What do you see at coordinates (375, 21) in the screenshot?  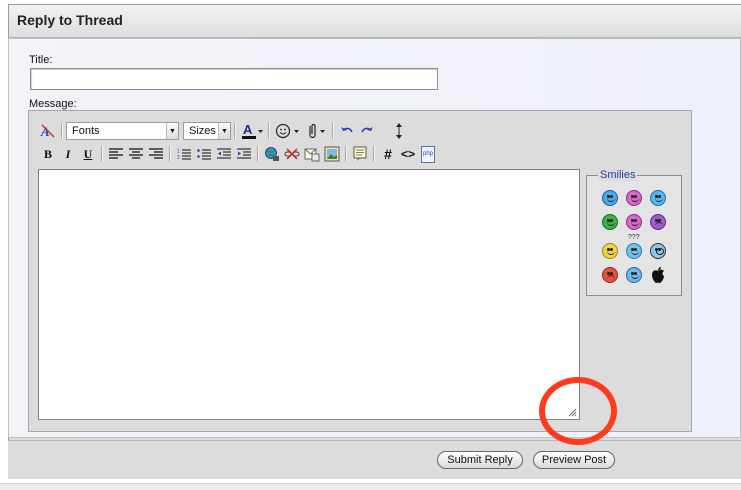 I see `panel-header: Reply to Thread` at bounding box center [375, 21].